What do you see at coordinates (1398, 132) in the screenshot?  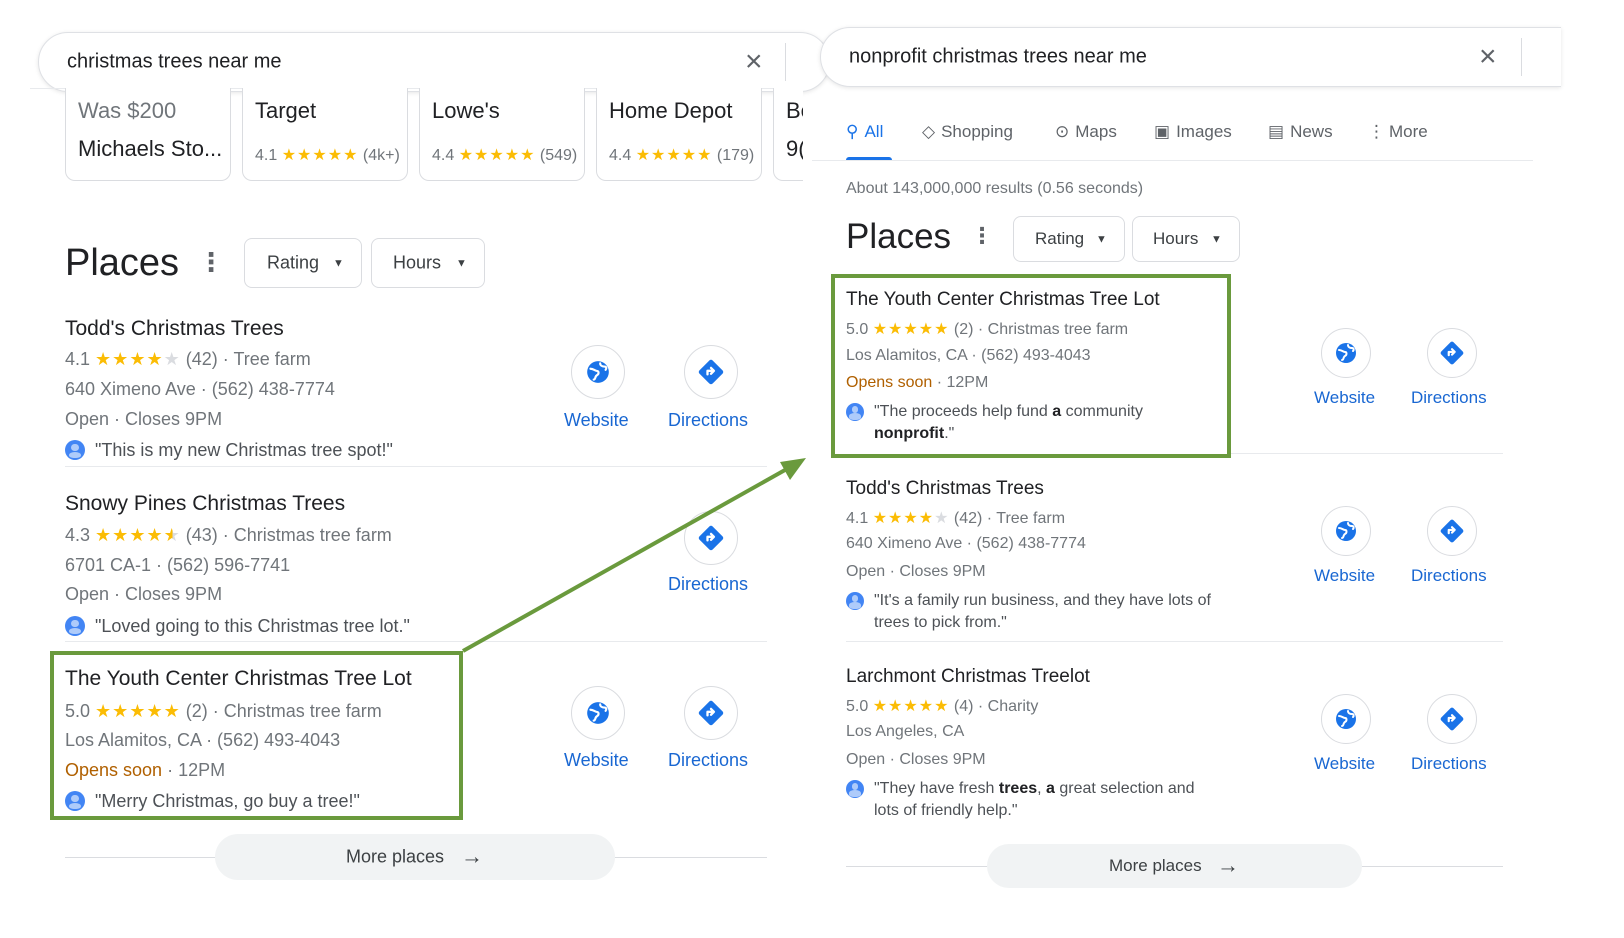 I see `tab-more: ⋮ More` at bounding box center [1398, 132].